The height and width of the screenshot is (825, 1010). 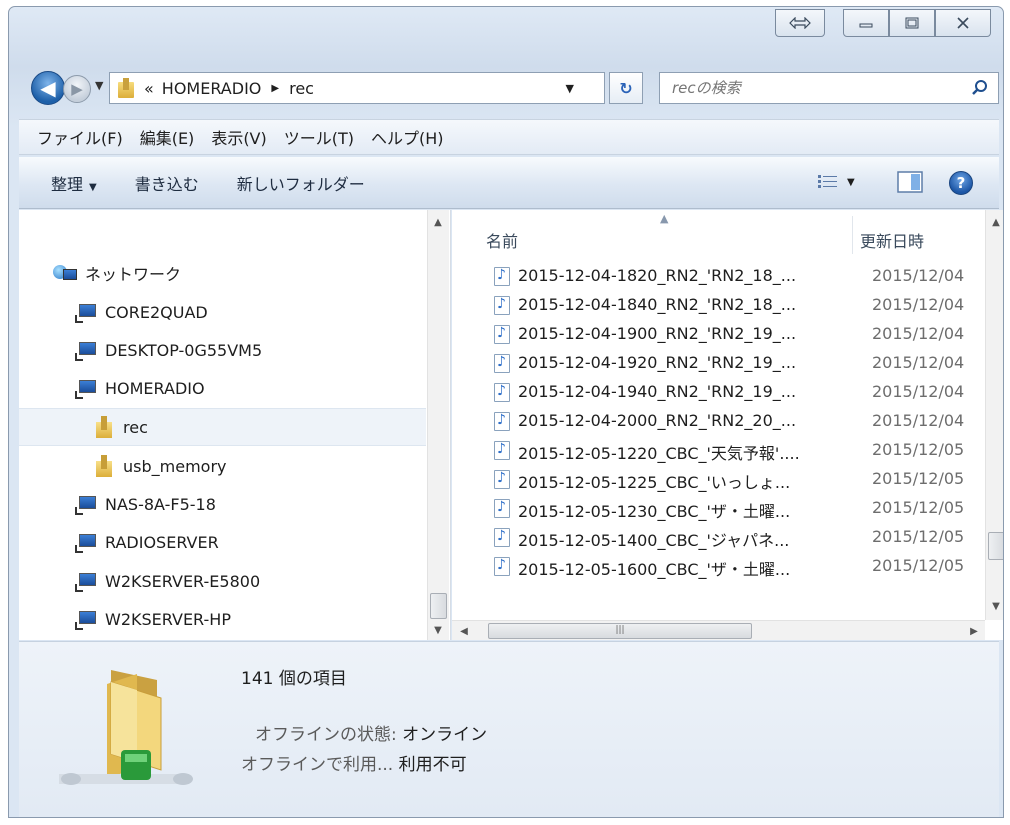 What do you see at coordinates (222, 542) in the screenshot?
I see `tree-item-radioserver: RADIOSERVER` at bounding box center [222, 542].